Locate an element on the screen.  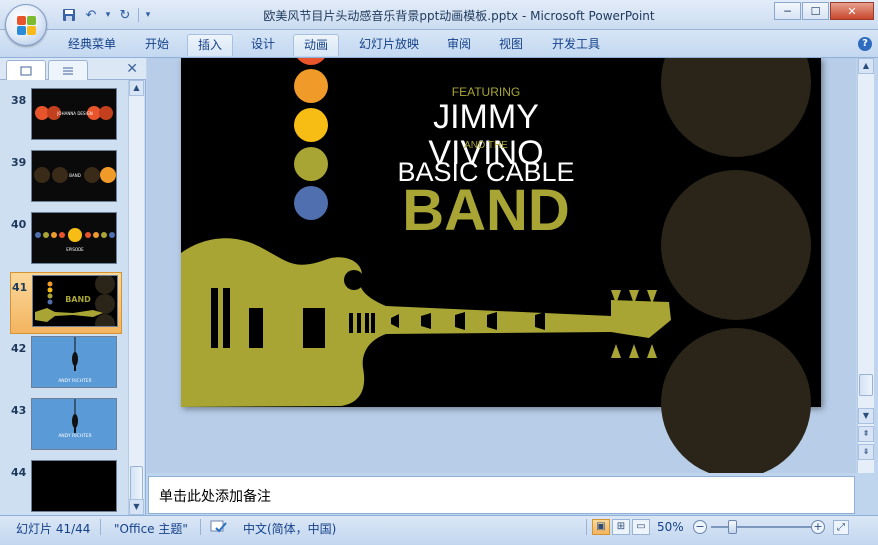
outline-icon is located at coordinates (68, 70).